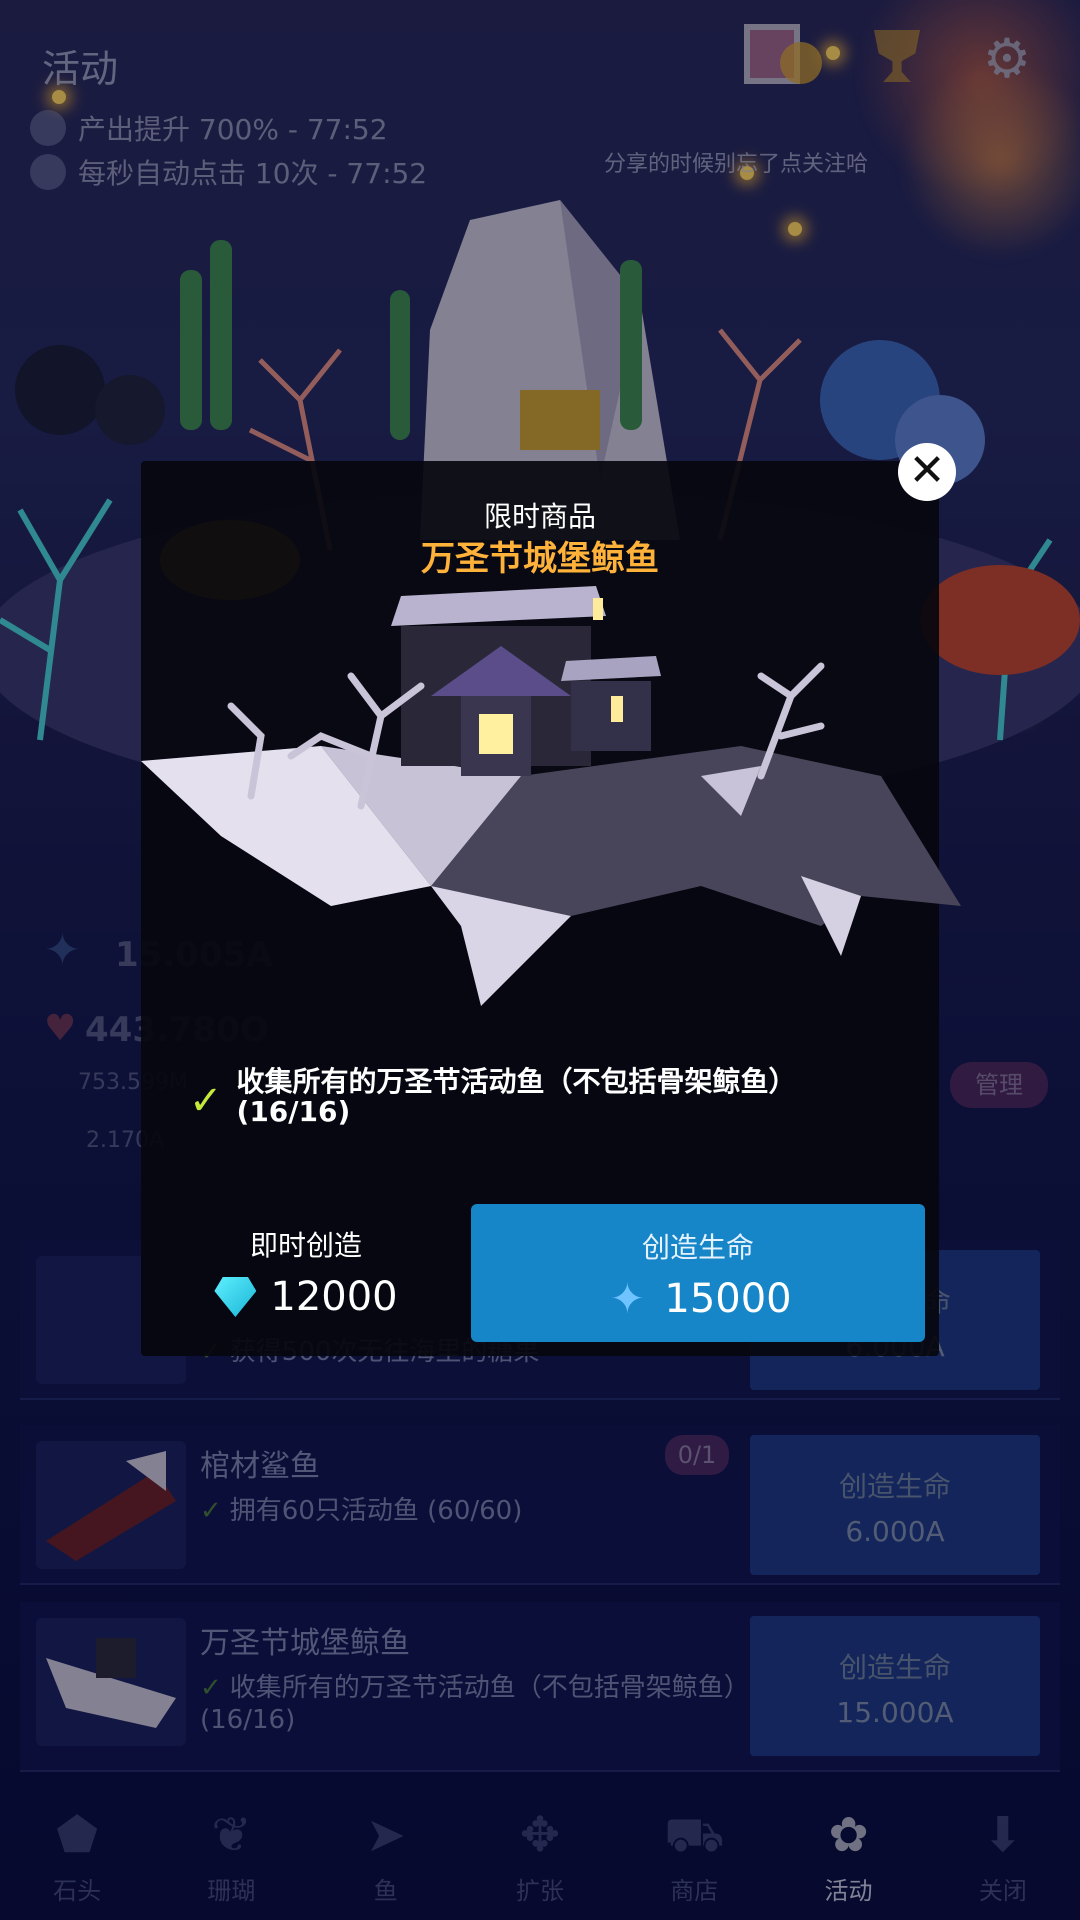 The width and height of the screenshot is (1080, 1920). What do you see at coordinates (728, 1299) in the screenshot?
I see `create-price-value: 15000` at bounding box center [728, 1299].